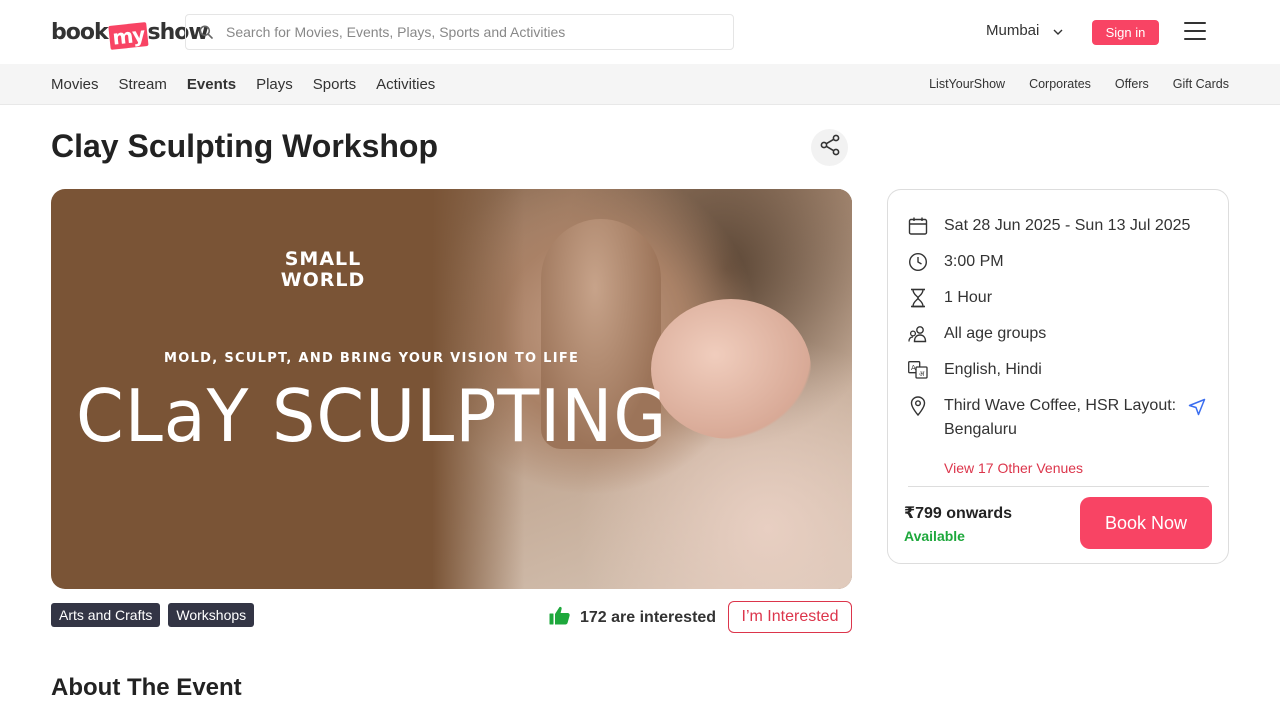  Describe the element at coordinates (128, 36) in the screenshot. I see `logo-text-my: my` at that location.